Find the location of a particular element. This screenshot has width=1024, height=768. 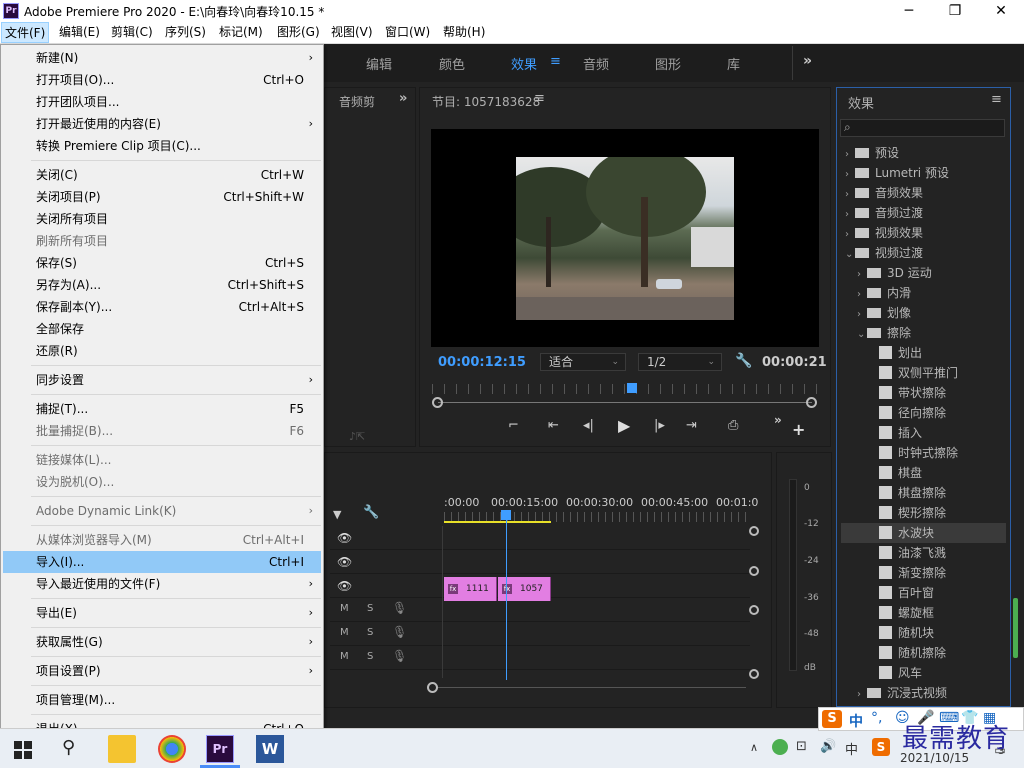

effects-item: 带状擦除 is located at coordinates (923, 393).